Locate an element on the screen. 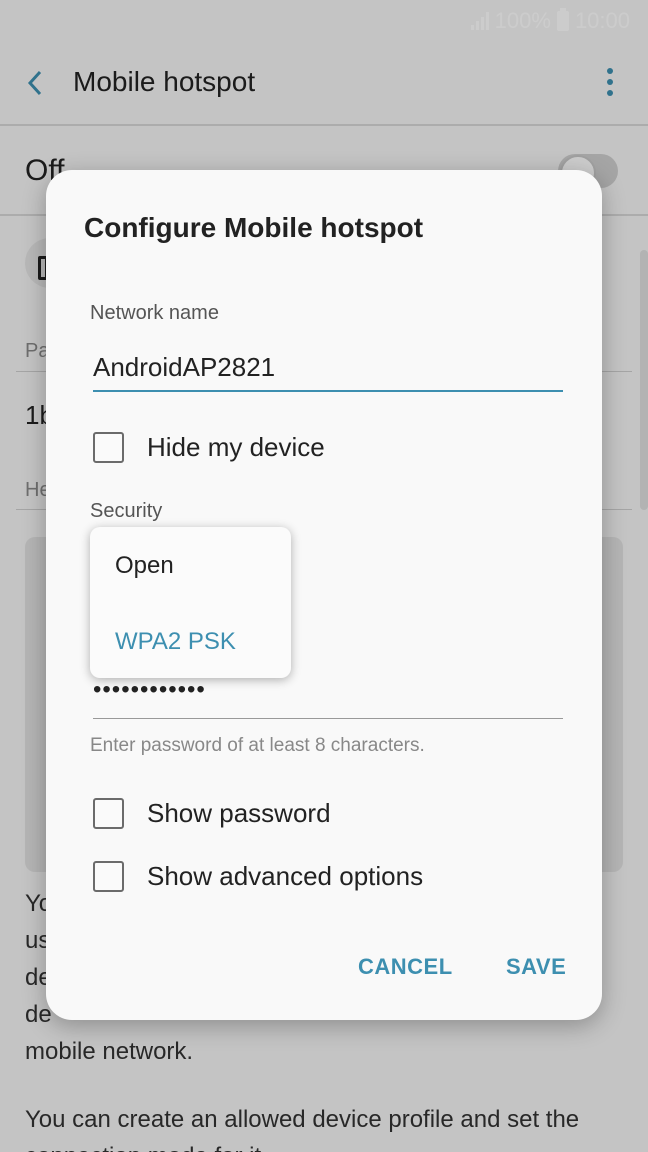  save-button: SAVE is located at coordinates (536, 967).